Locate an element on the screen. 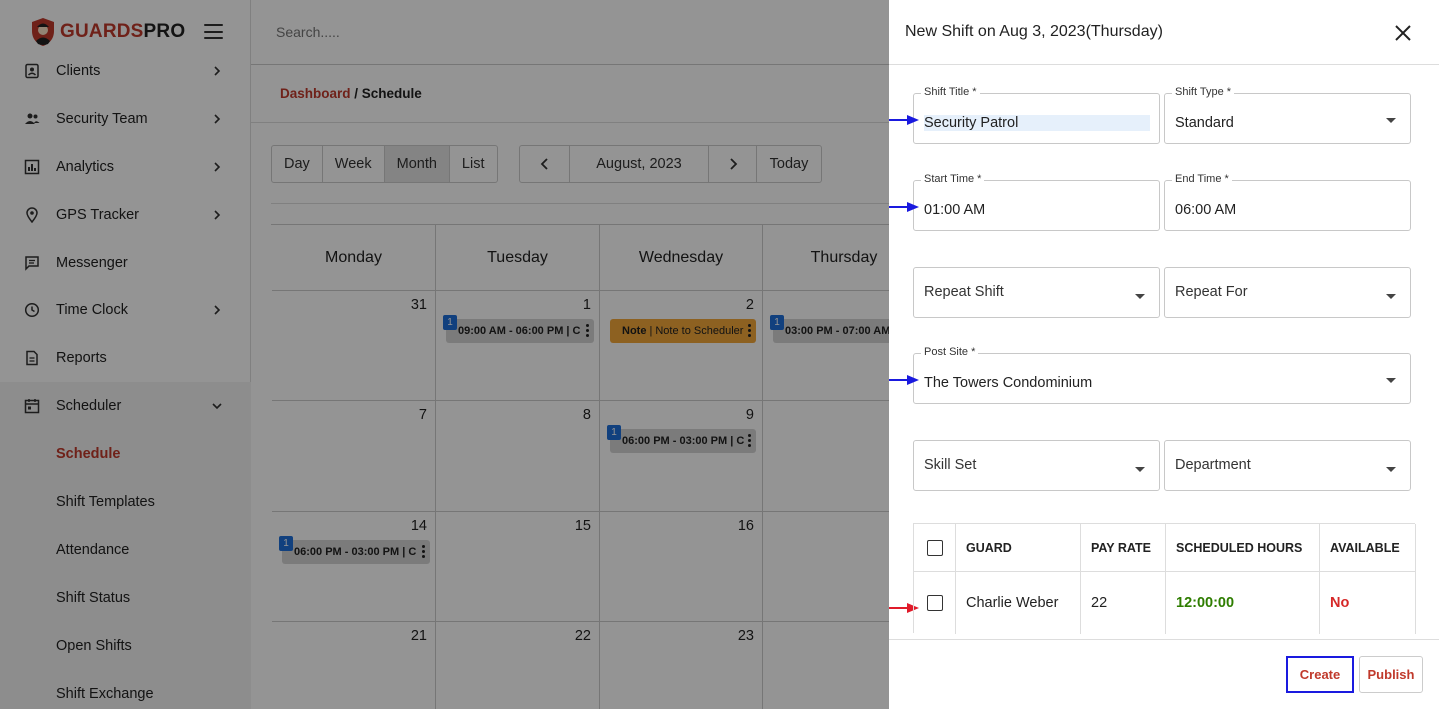 This screenshot has height=709, width=1439. field-placeholder: Department is located at coordinates (1213, 465).